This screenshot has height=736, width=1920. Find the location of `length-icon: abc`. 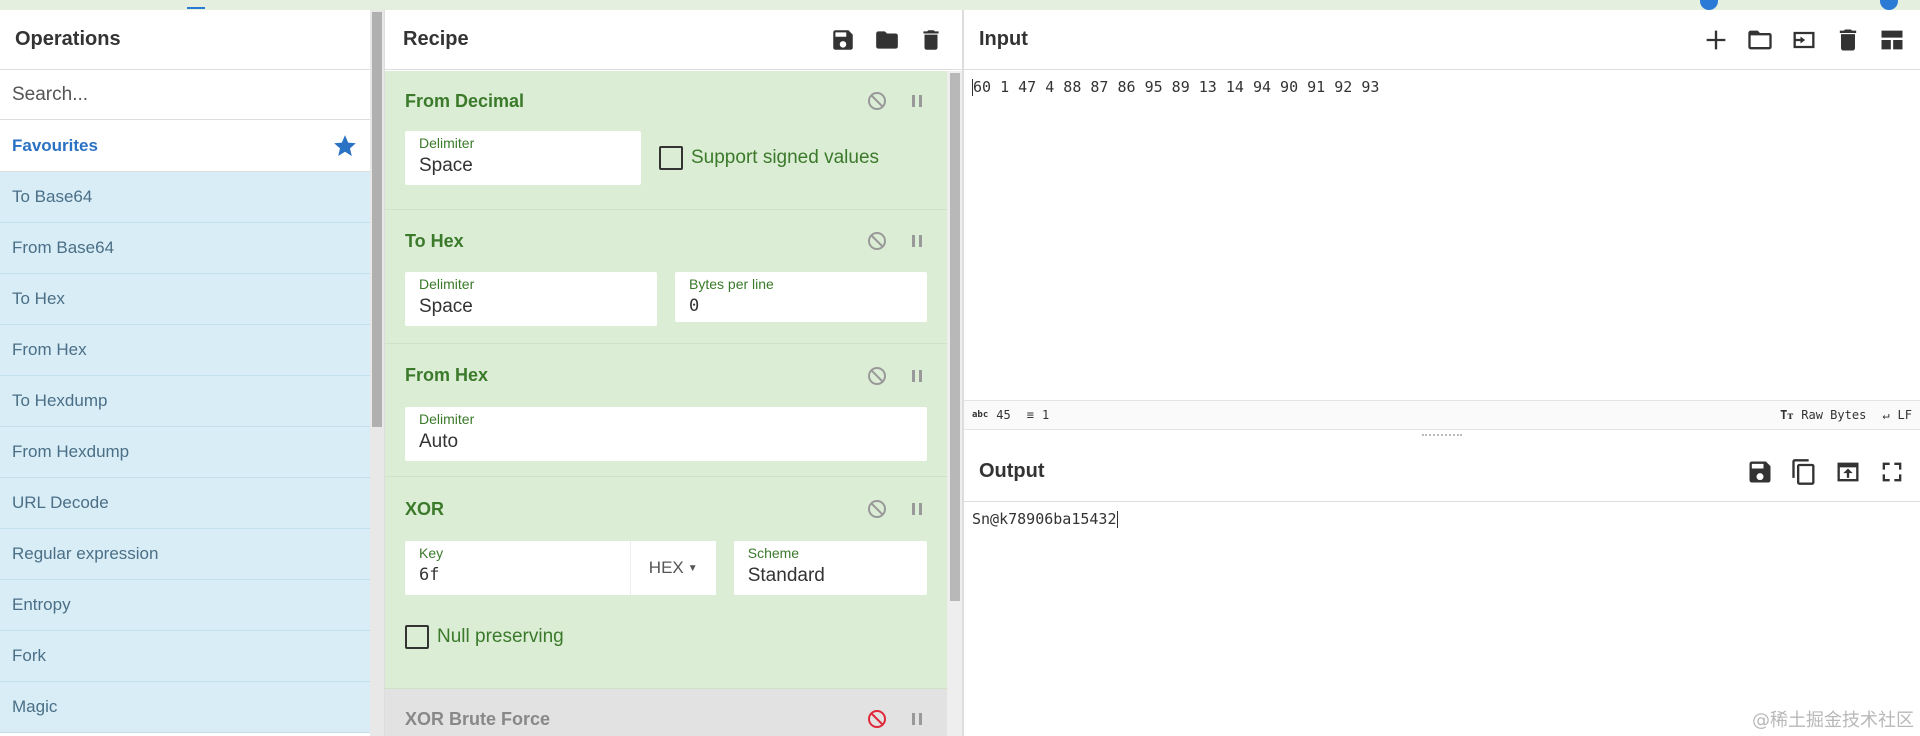

length-icon: abc is located at coordinates (980, 415).